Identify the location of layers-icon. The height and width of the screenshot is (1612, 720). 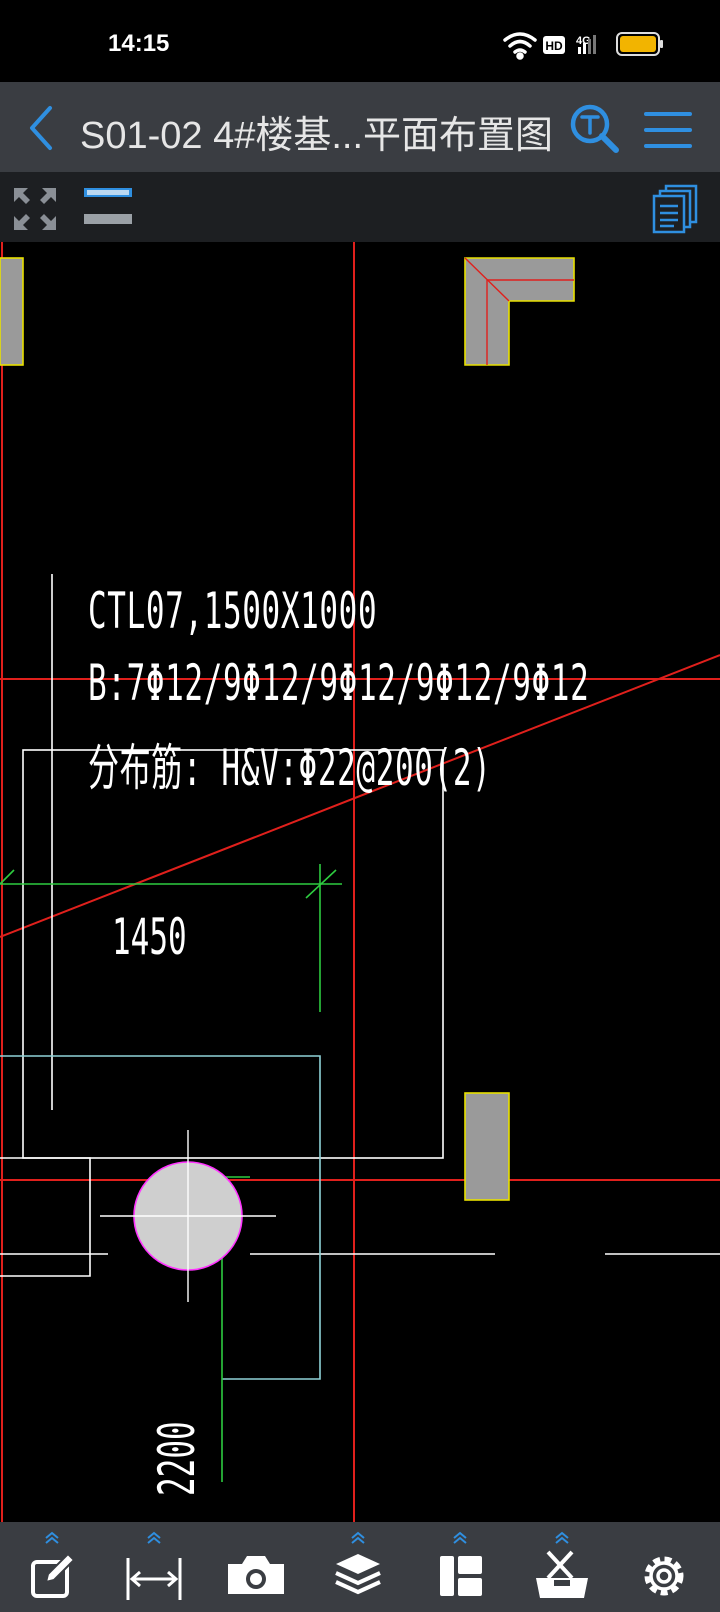
(358, 1563).